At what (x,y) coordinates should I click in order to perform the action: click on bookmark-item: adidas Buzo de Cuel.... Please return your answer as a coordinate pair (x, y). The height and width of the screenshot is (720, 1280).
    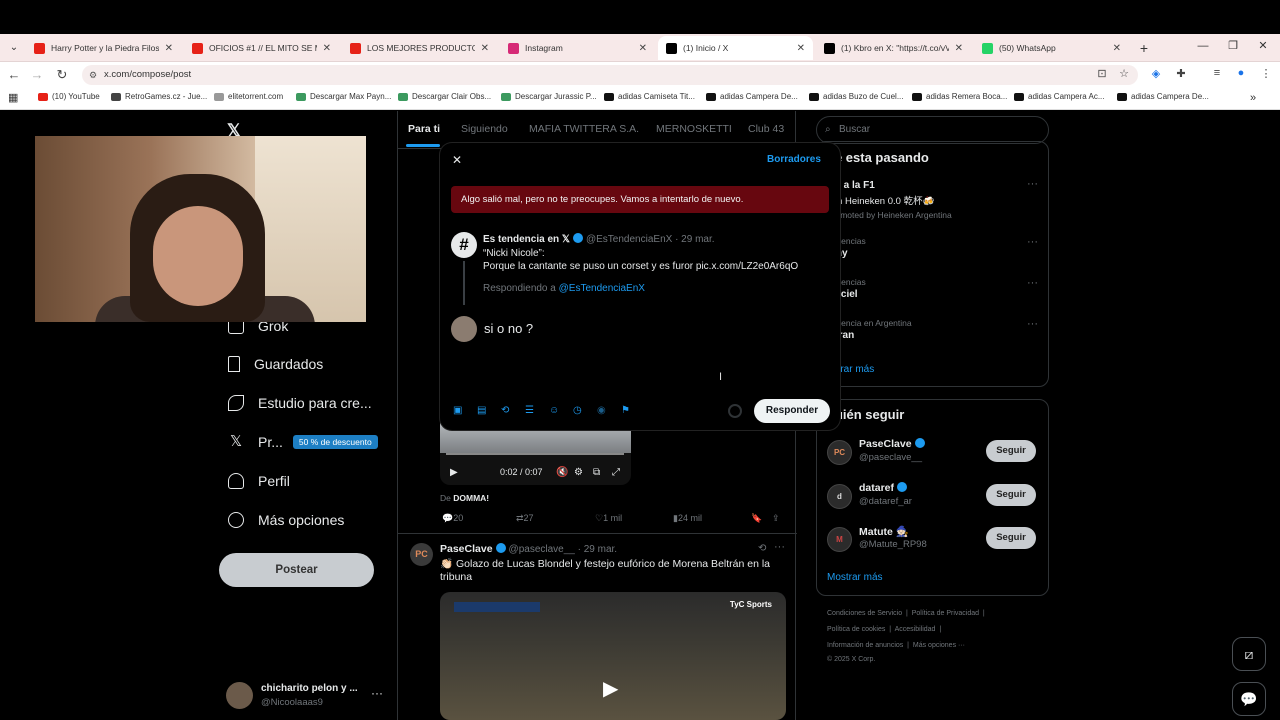
    Looking at the image, I should click on (856, 96).